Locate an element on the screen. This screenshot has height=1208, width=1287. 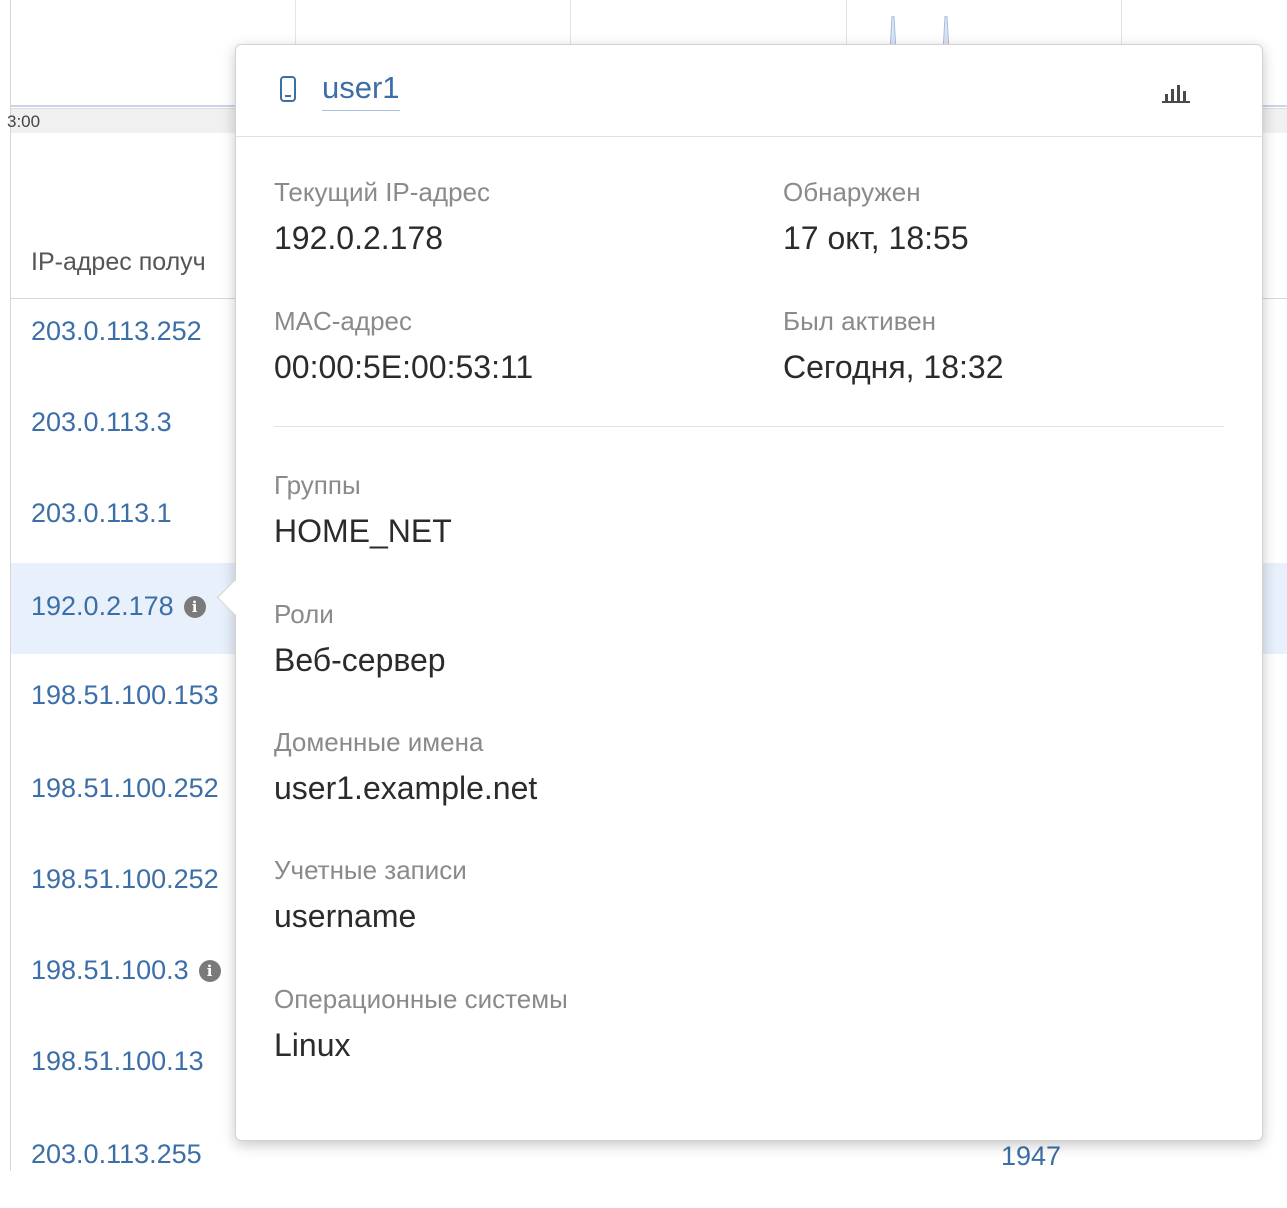
ip-link: 198.51.100.13 is located at coordinates (117, 1061).